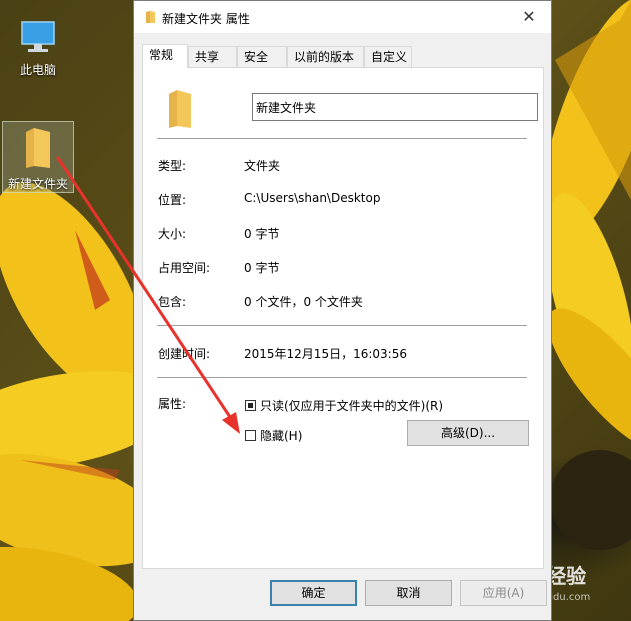 The width and height of the screenshot is (631, 621). I want to click on contains-value: 0 个文件，0 个文件夹, so click(303, 302).